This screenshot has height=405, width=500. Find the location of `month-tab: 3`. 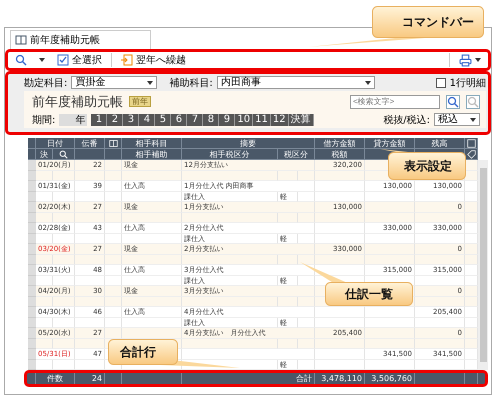

month-tab: 3 is located at coordinates (131, 120).